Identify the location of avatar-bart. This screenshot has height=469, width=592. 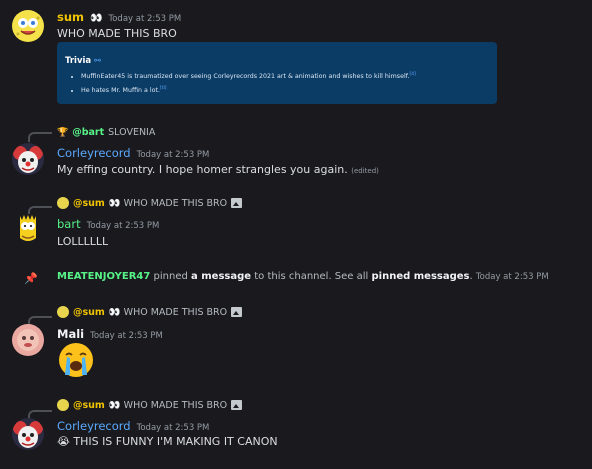
(28, 230).